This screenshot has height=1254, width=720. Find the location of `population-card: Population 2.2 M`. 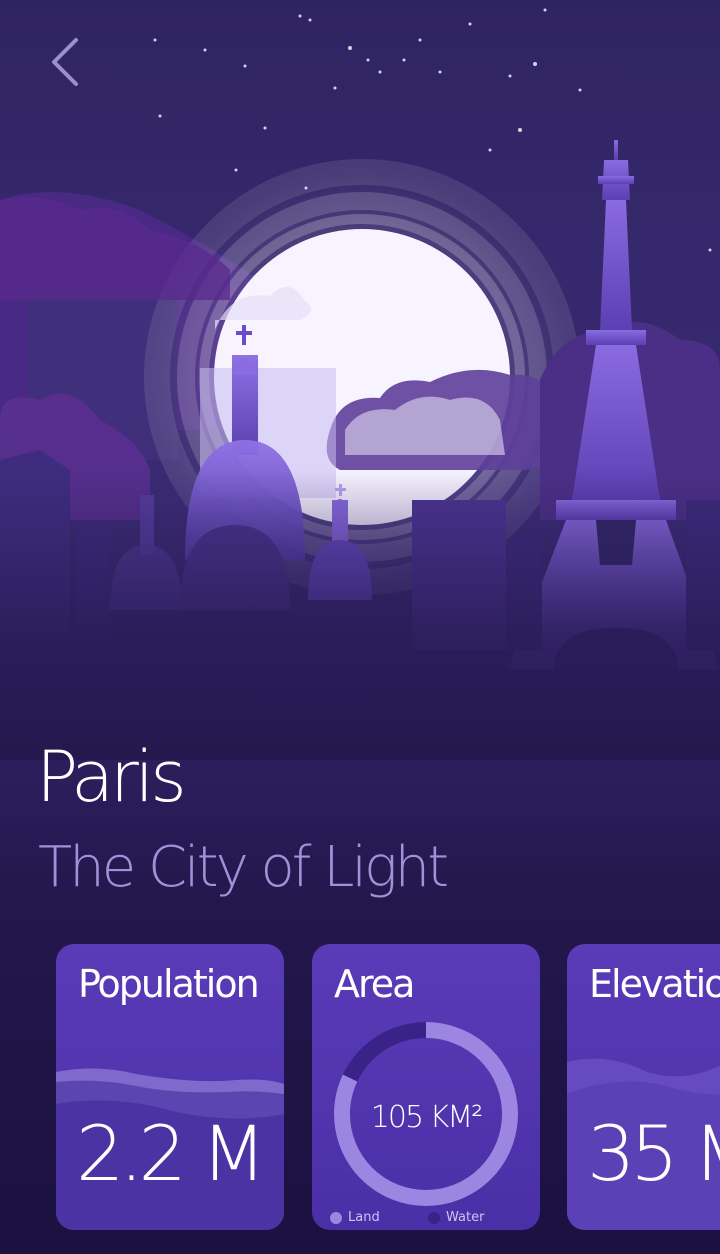

population-card: Population 2.2 M is located at coordinates (170, 1087).